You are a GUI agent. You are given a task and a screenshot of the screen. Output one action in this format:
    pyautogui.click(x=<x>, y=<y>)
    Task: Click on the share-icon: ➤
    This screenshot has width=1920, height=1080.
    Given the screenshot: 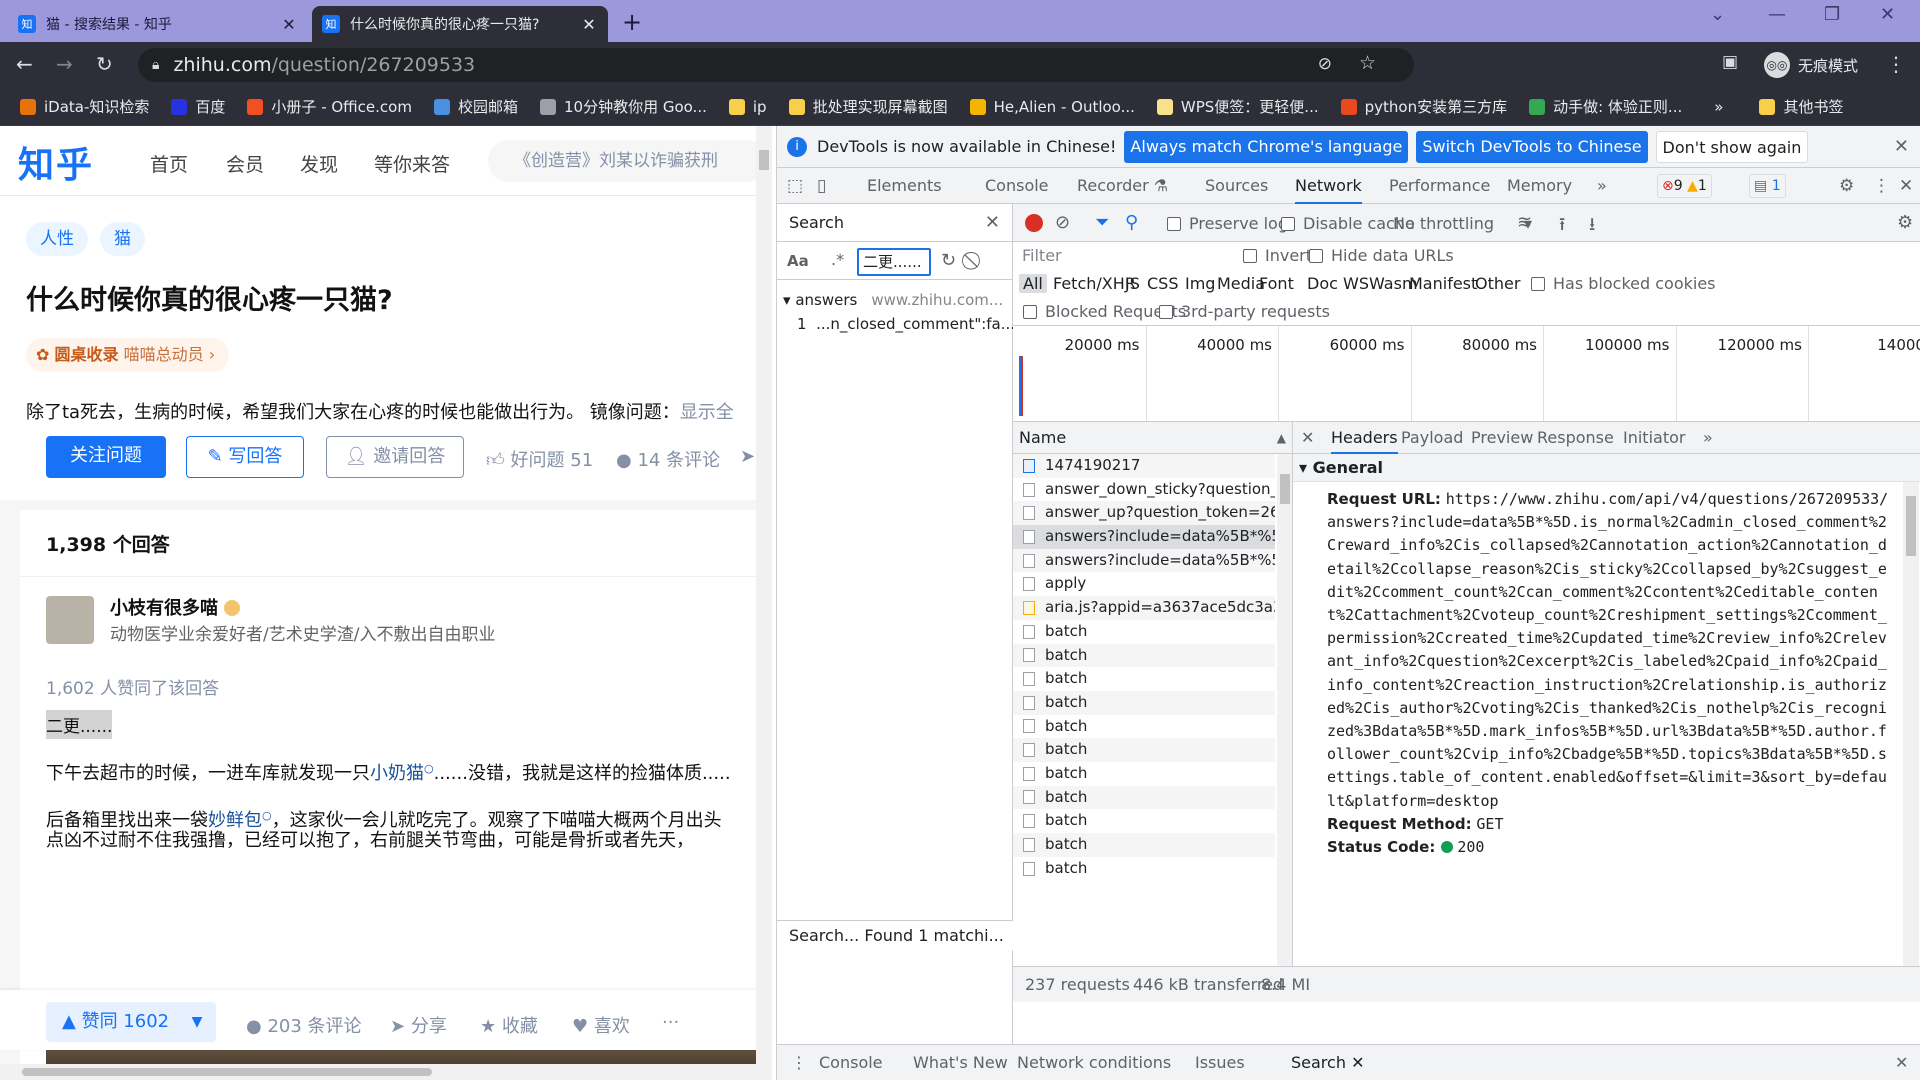 What is the action you would take?
    pyautogui.click(x=747, y=456)
    